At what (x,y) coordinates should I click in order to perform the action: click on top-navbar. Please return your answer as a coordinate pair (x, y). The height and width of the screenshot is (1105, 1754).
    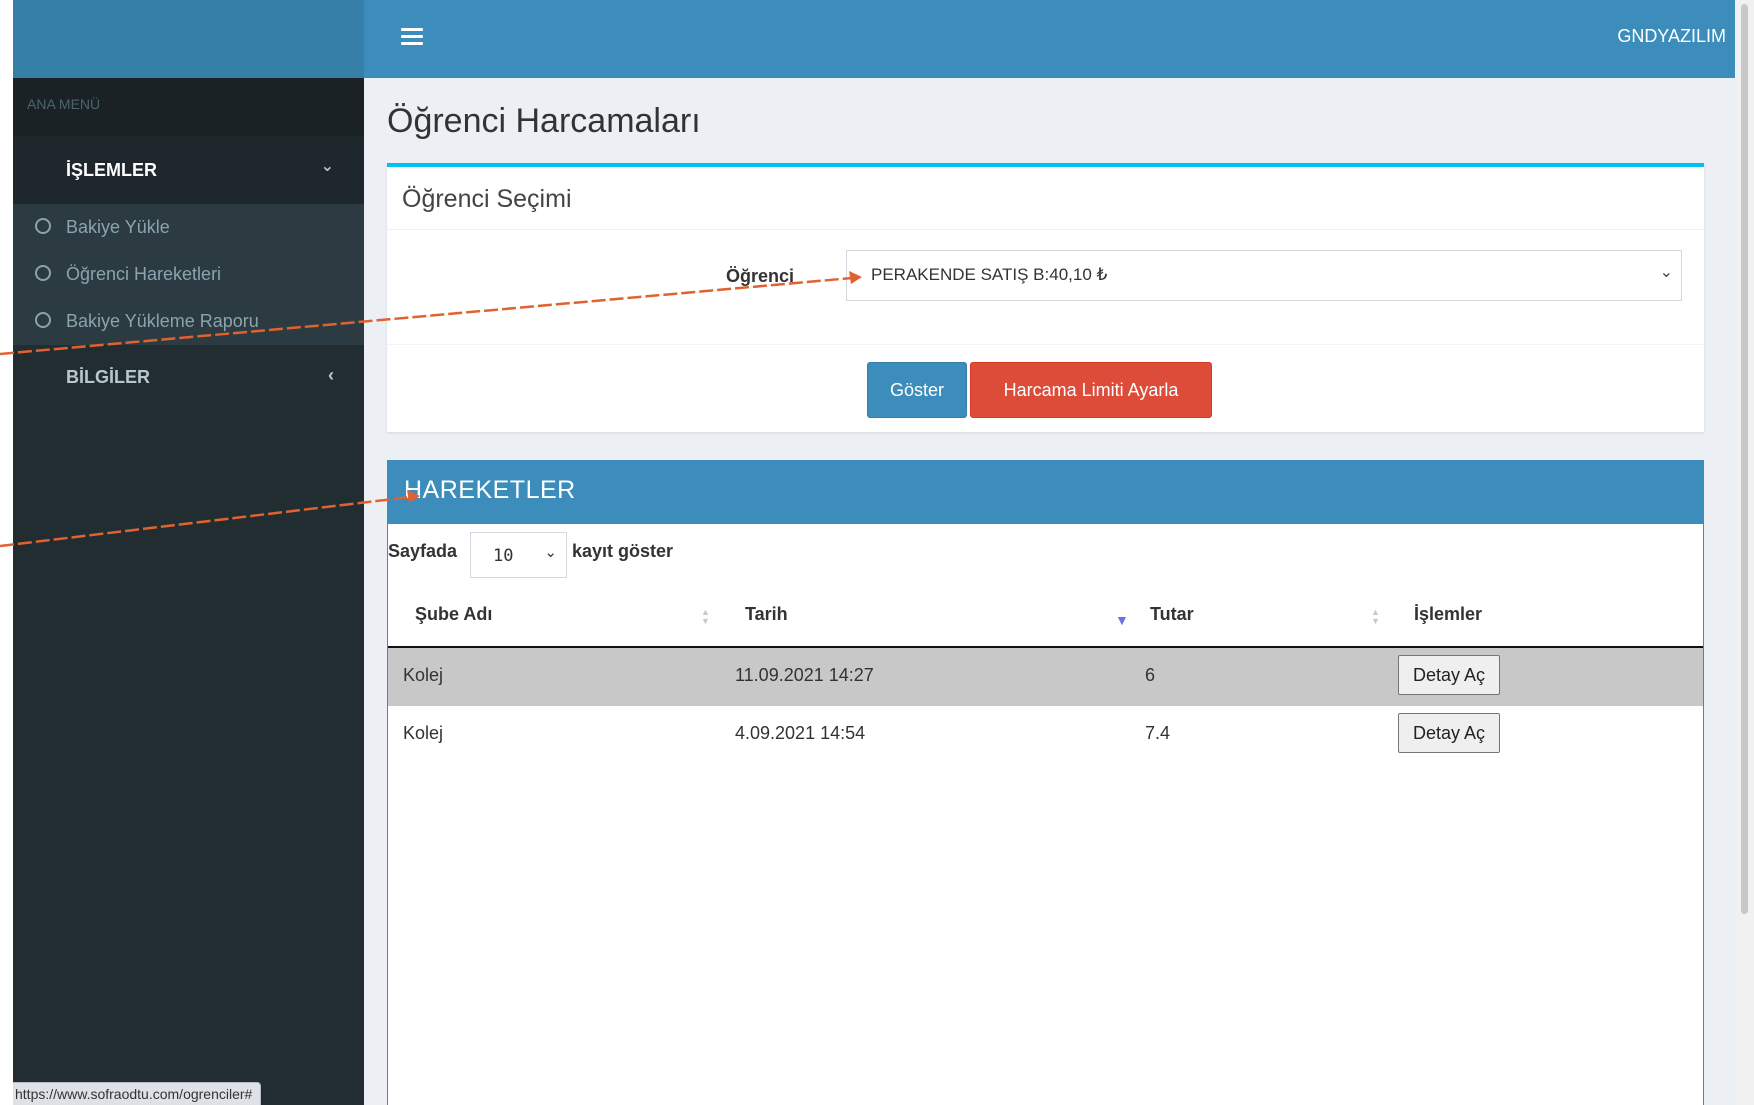
    Looking at the image, I should click on (1049, 39).